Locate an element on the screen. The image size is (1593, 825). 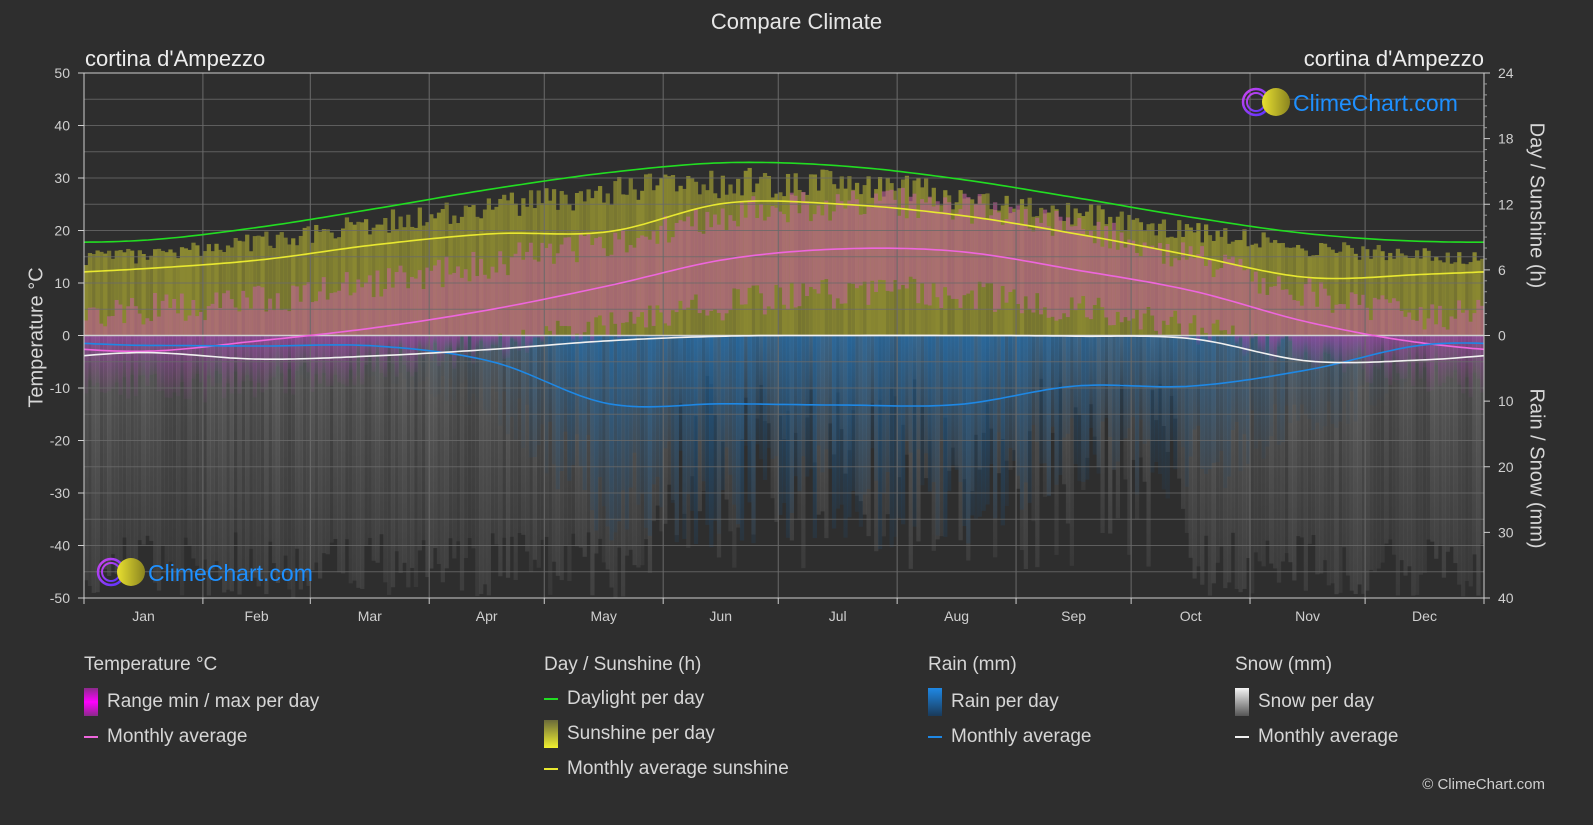
legend-label: Snow per day is located at coordinates (1316, 701).